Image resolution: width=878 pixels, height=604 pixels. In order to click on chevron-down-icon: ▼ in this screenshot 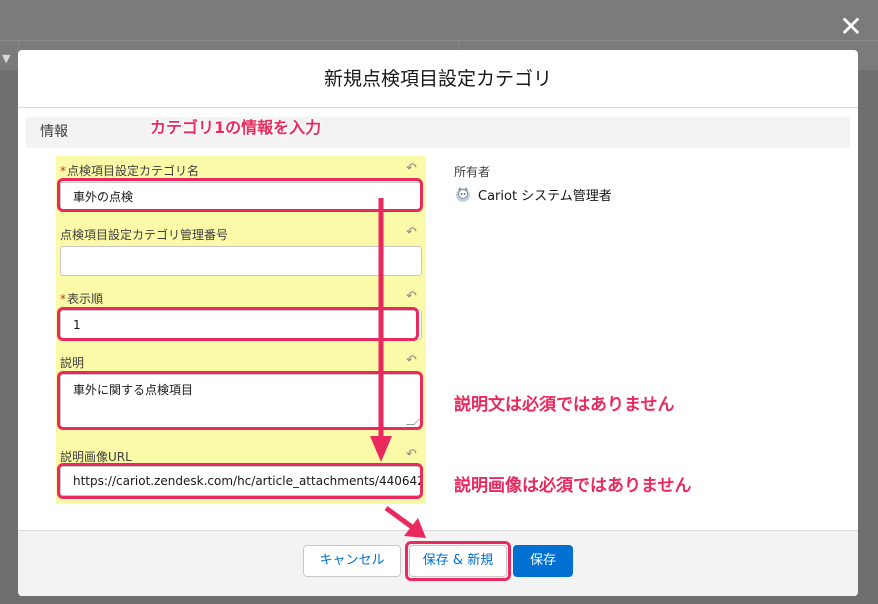, I will do `click(6, 58)`.